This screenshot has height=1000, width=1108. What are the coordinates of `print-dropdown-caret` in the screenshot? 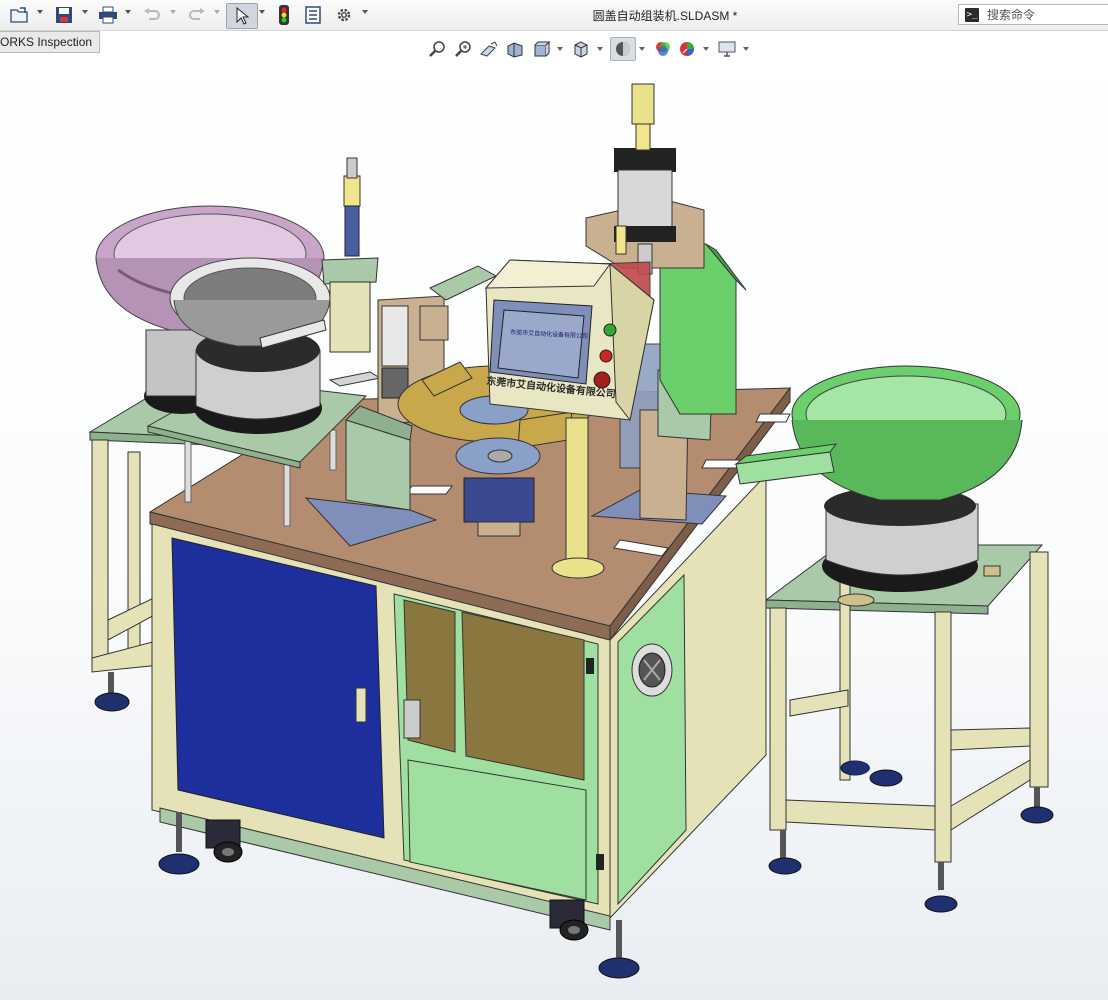 It's located at (128, 12).